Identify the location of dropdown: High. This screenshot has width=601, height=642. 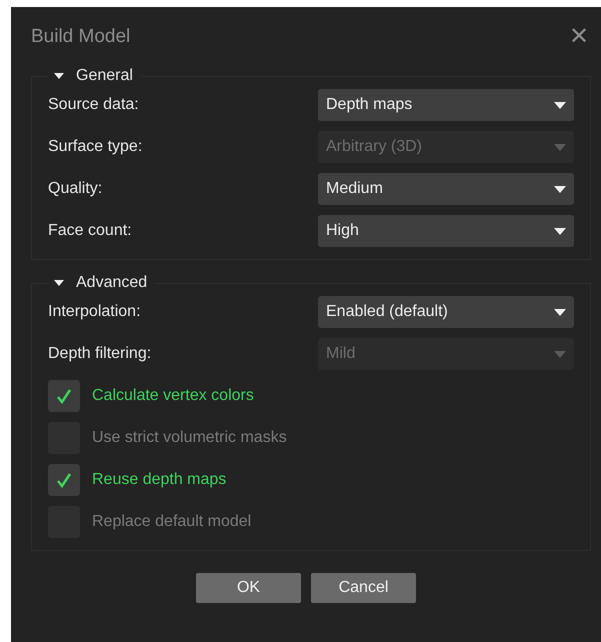
(446, 231).